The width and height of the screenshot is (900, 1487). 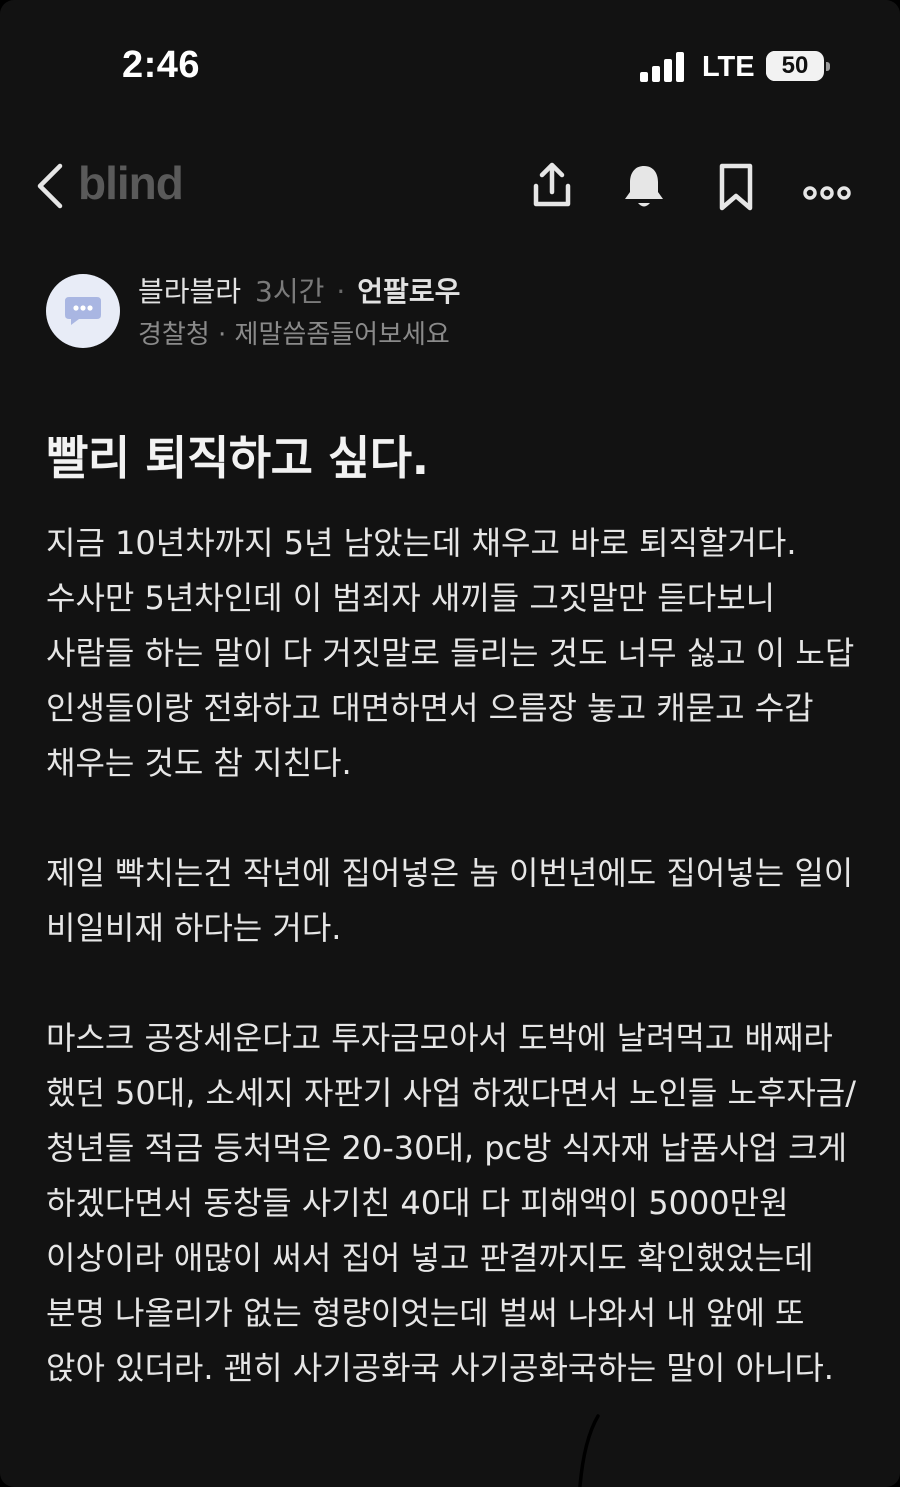 I want to click on battery-percent: 50, so click(x=795, y=65).